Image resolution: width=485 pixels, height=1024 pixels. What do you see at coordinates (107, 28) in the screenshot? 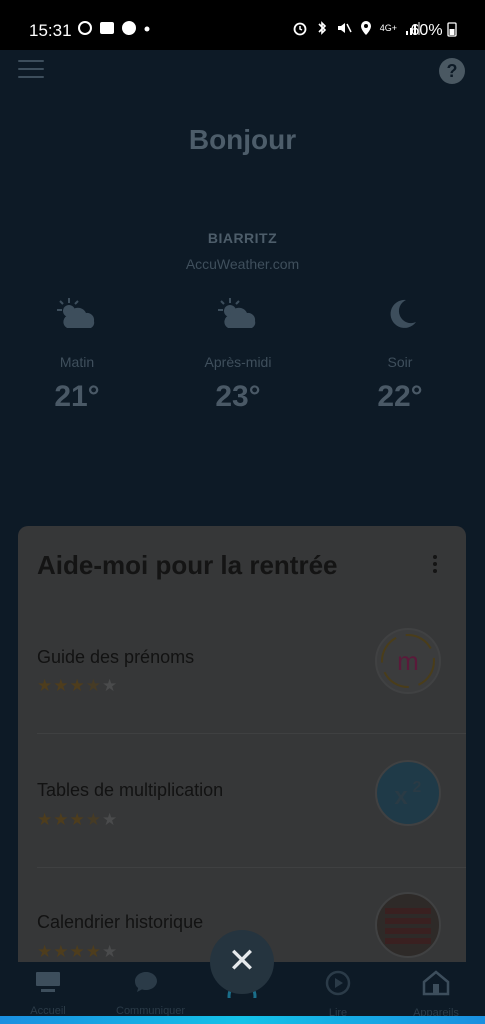
I see `ring-notification-icon` at bounding box center [107, 28].